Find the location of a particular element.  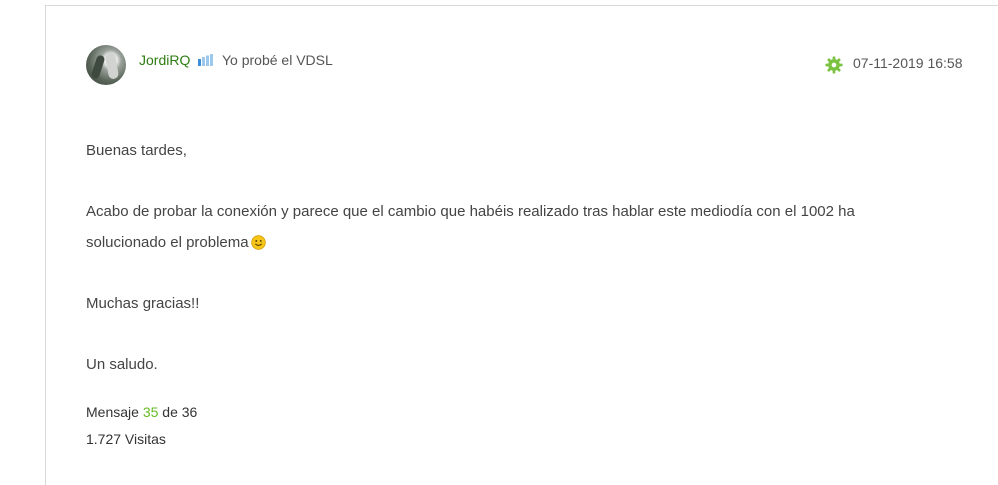

gear-icon is located at coordinates (834, 65).